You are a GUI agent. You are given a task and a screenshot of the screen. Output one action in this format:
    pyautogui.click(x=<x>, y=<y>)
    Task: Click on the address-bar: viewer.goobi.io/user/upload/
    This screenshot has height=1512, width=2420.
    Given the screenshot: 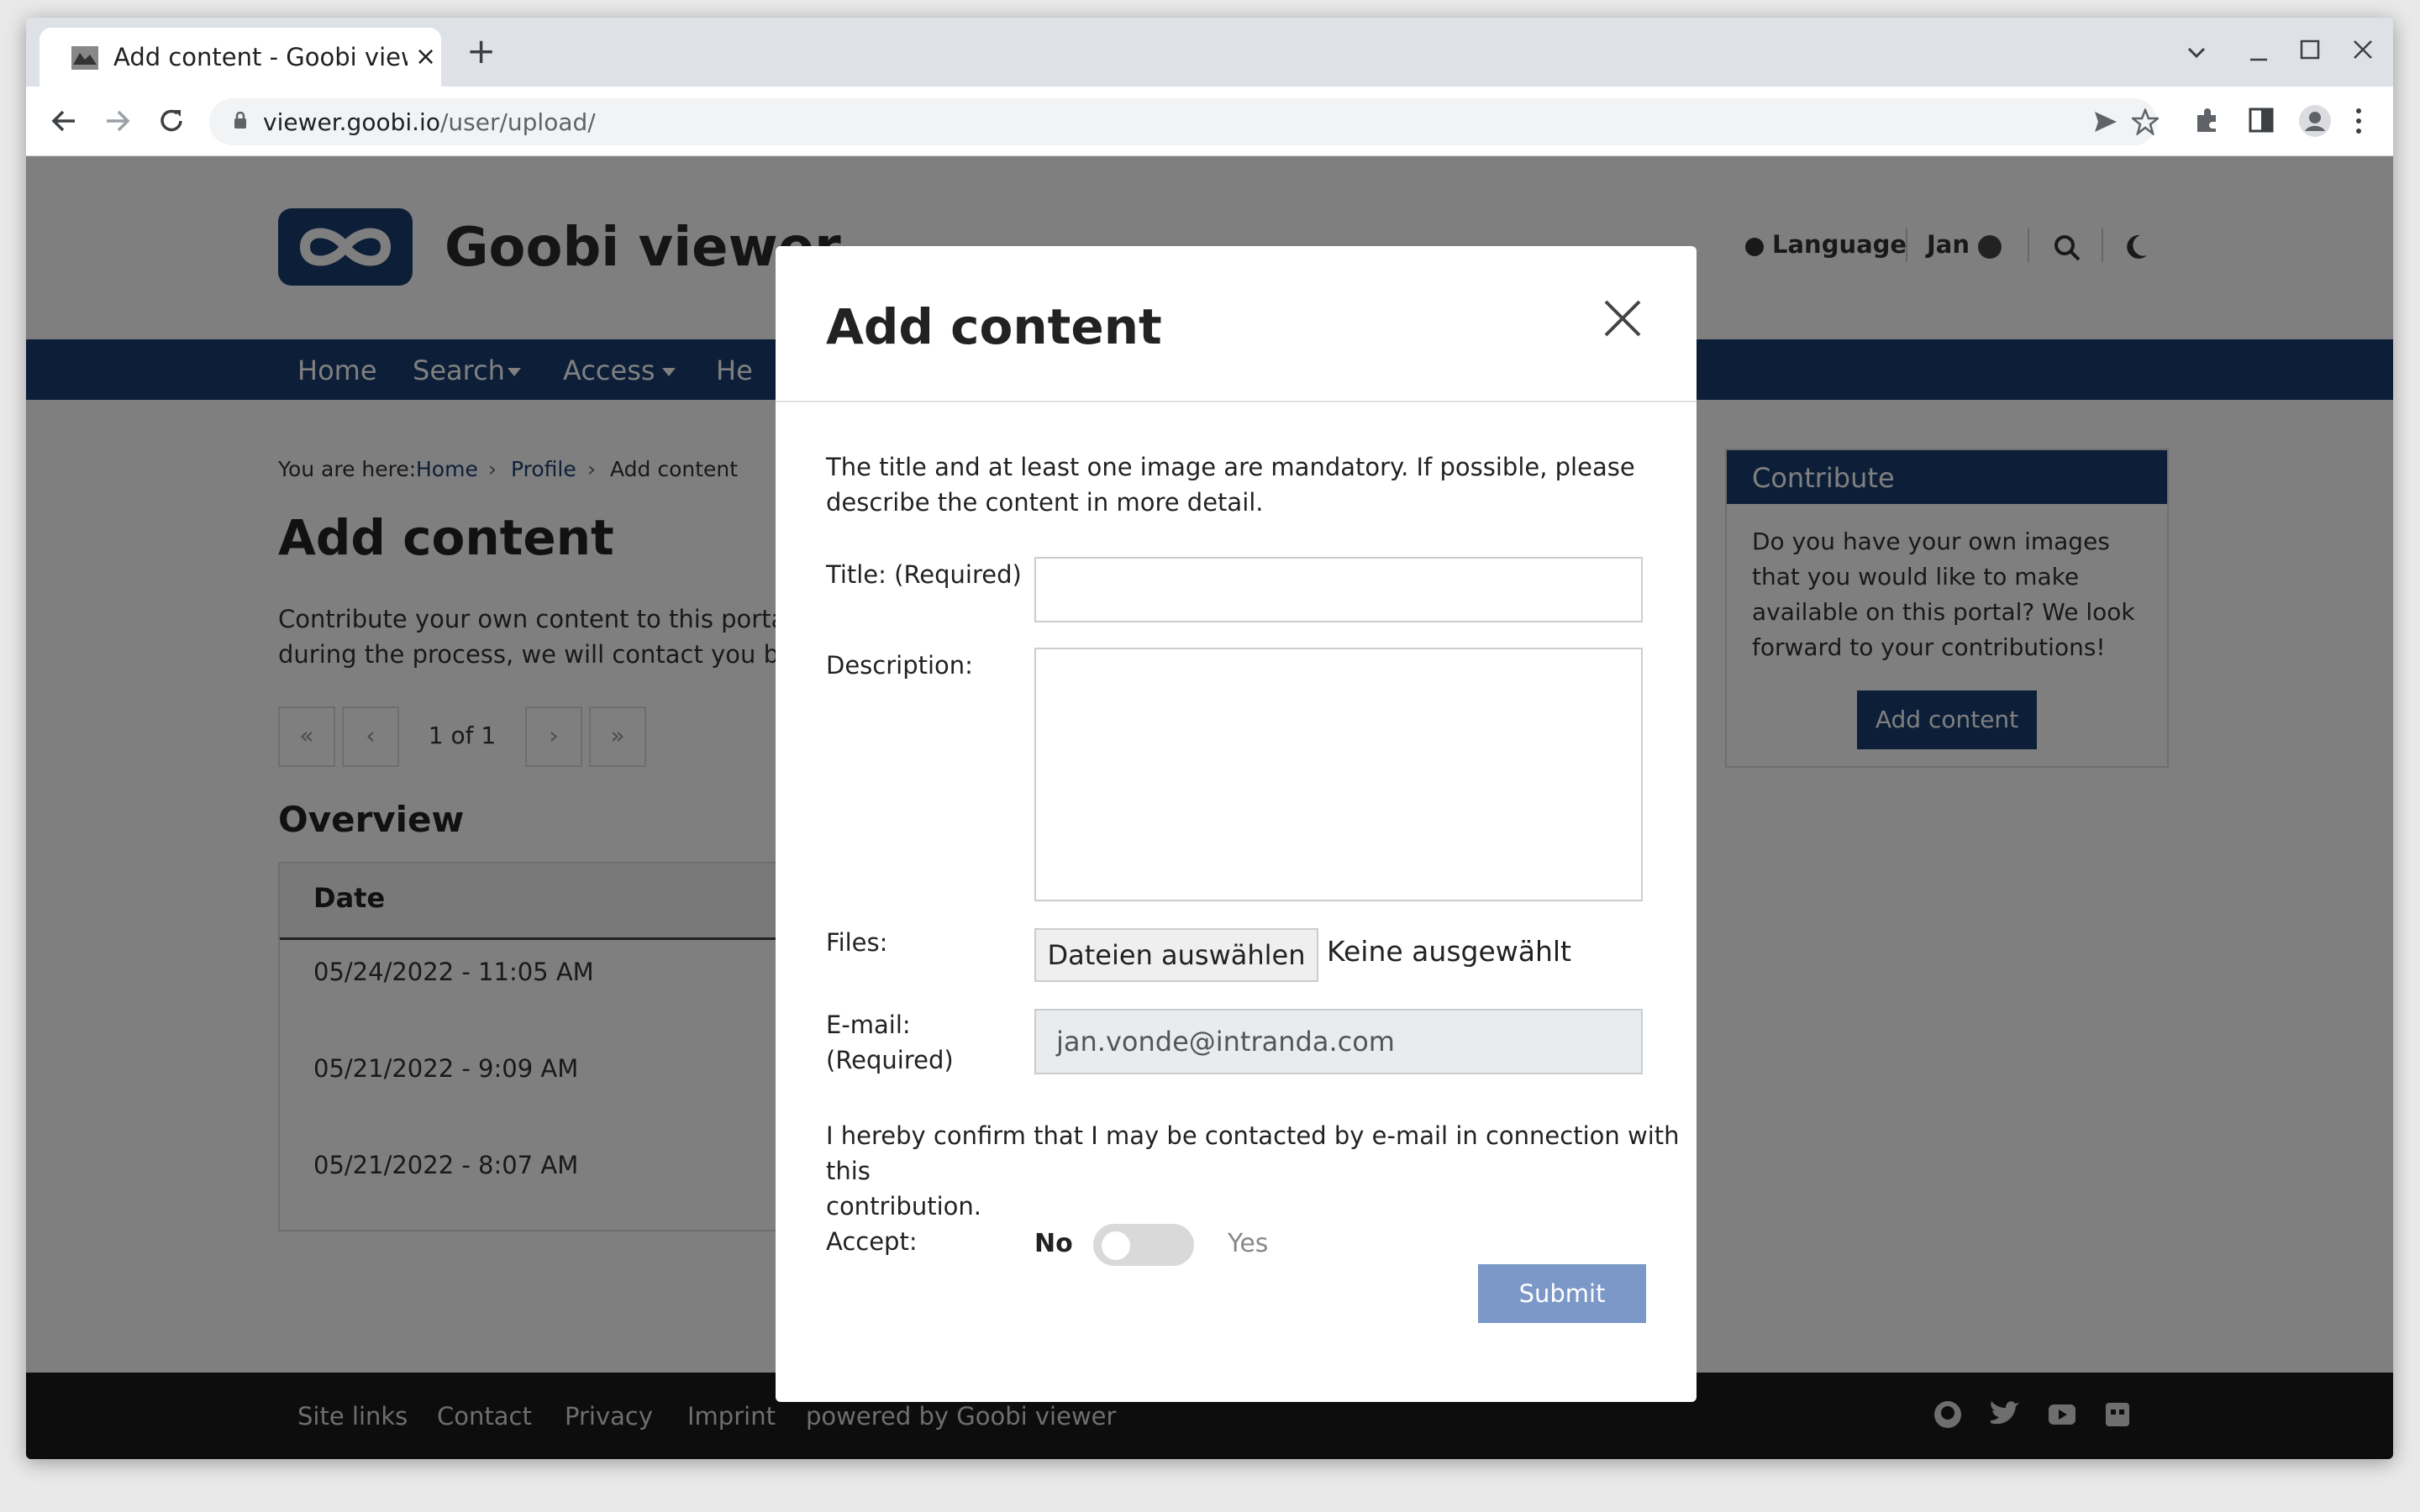 What is the action you would take?
    pyautogui.click(x=1184, y=121)
    